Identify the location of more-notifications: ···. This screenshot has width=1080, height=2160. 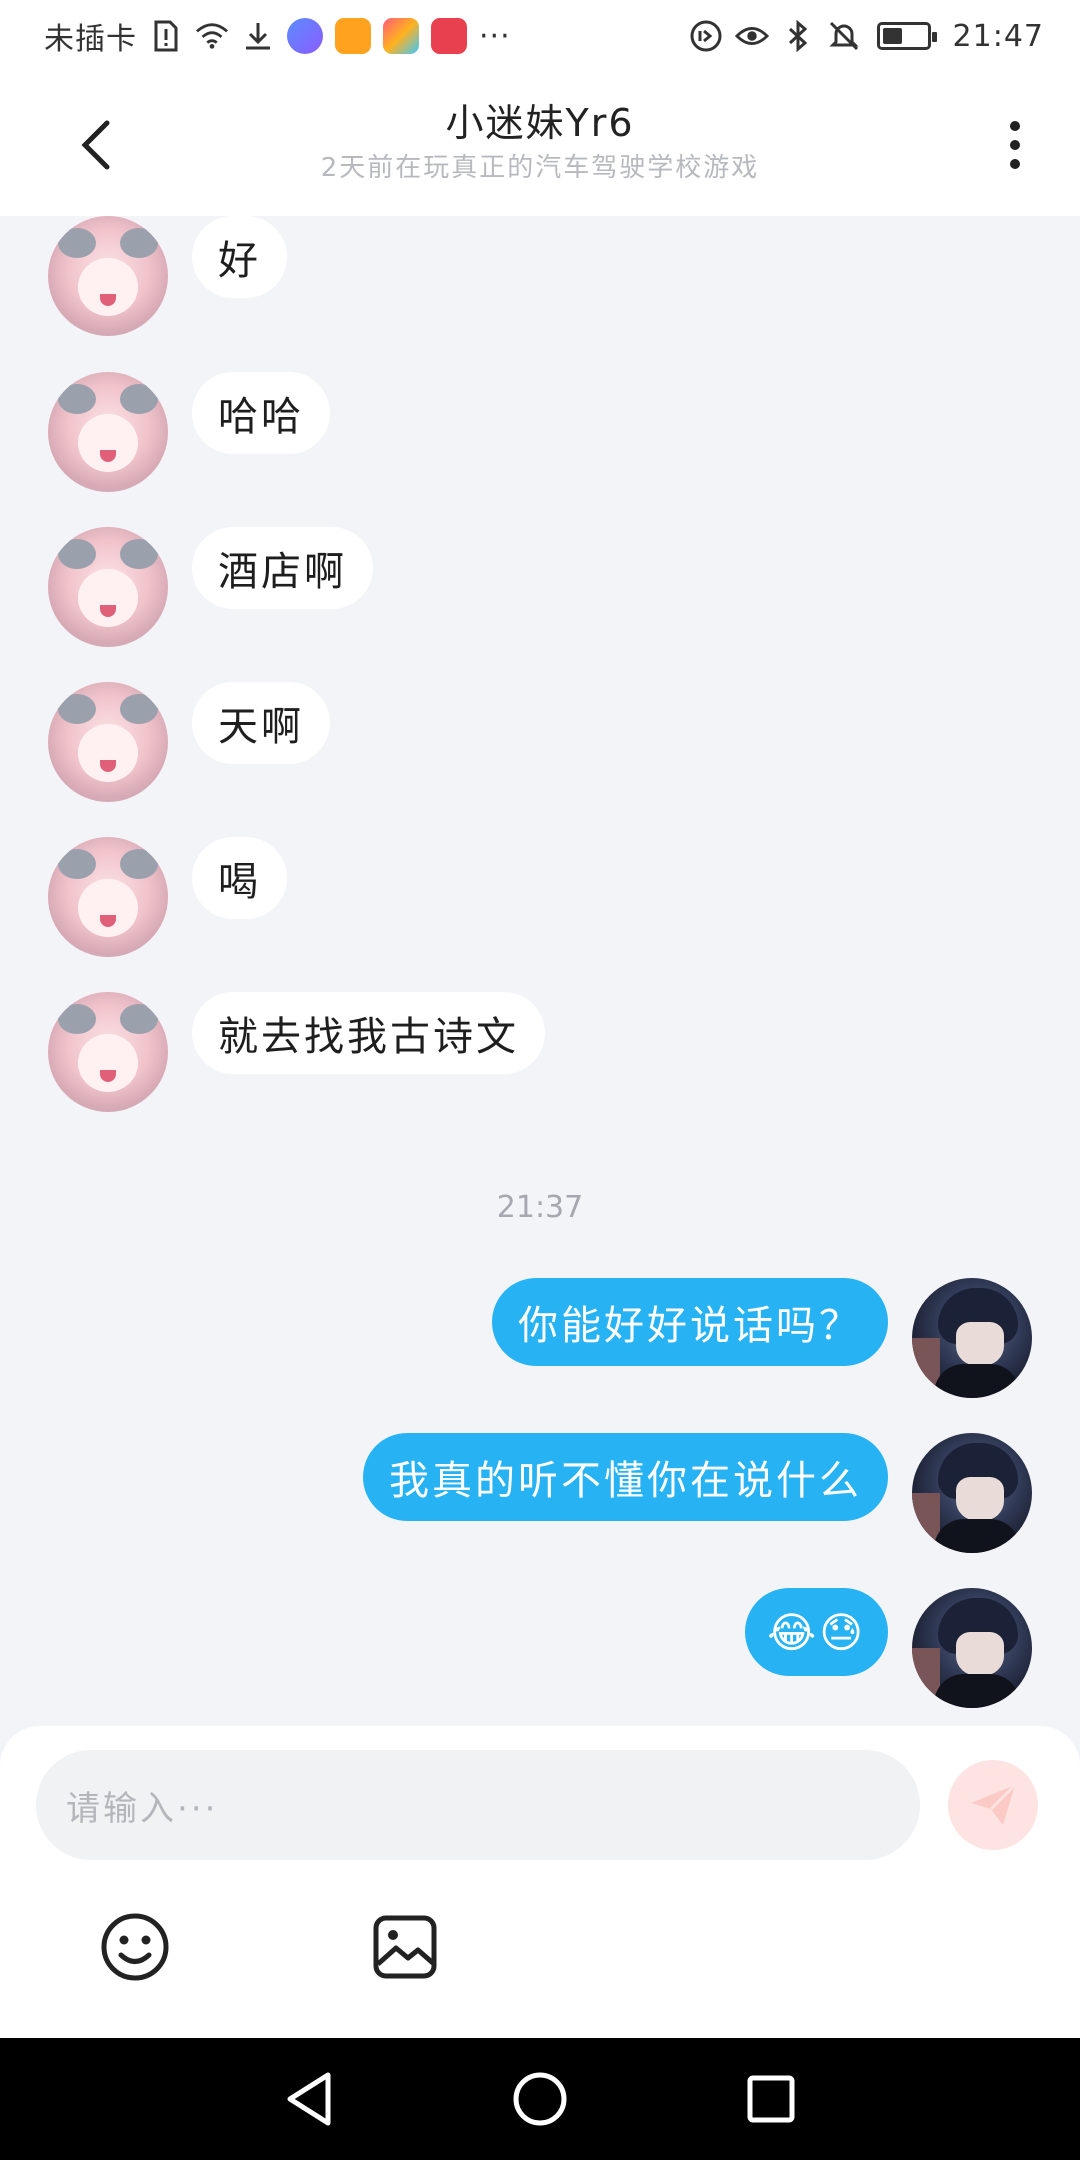
(495, 36).